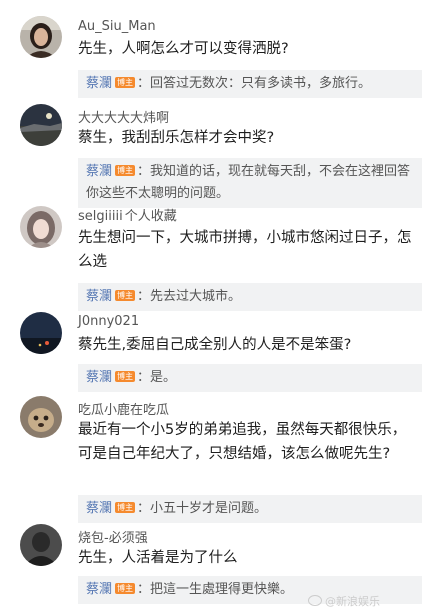  I want to click on user-name: J0nny021, so click(108, 321).